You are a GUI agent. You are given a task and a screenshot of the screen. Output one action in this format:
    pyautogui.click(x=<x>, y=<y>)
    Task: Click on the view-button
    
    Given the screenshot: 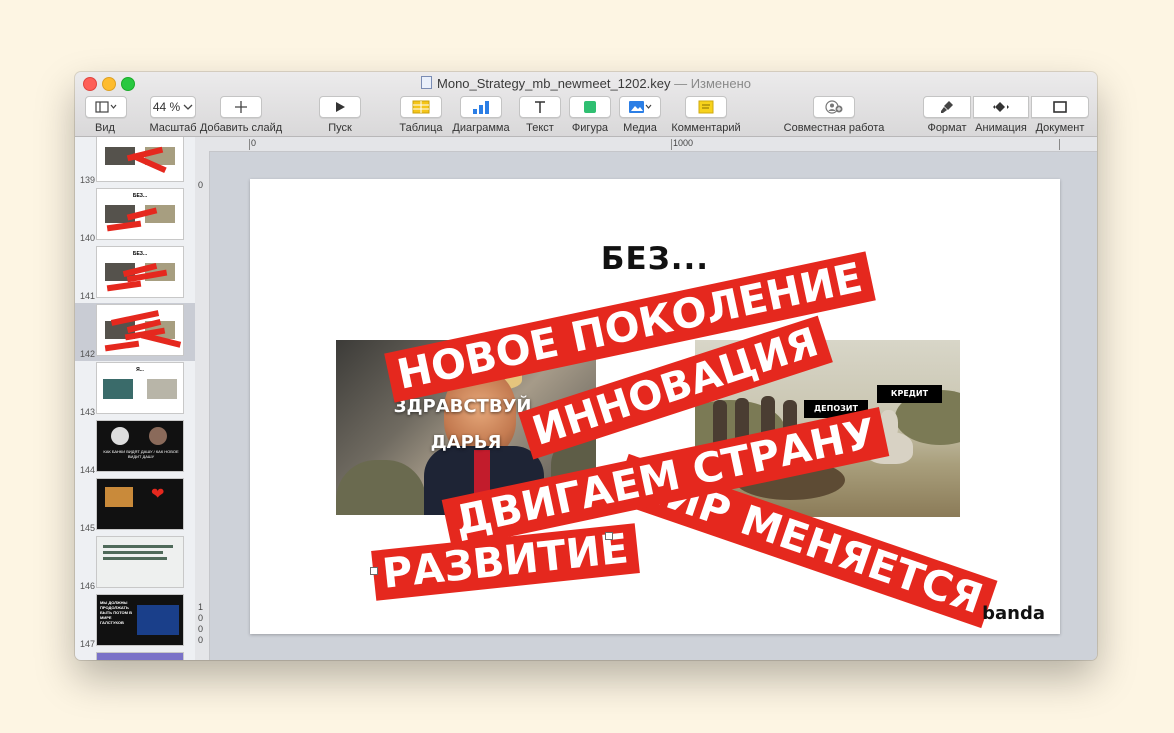 What is the action you would take?
    pyautogui.click(x=106, y=107)
    